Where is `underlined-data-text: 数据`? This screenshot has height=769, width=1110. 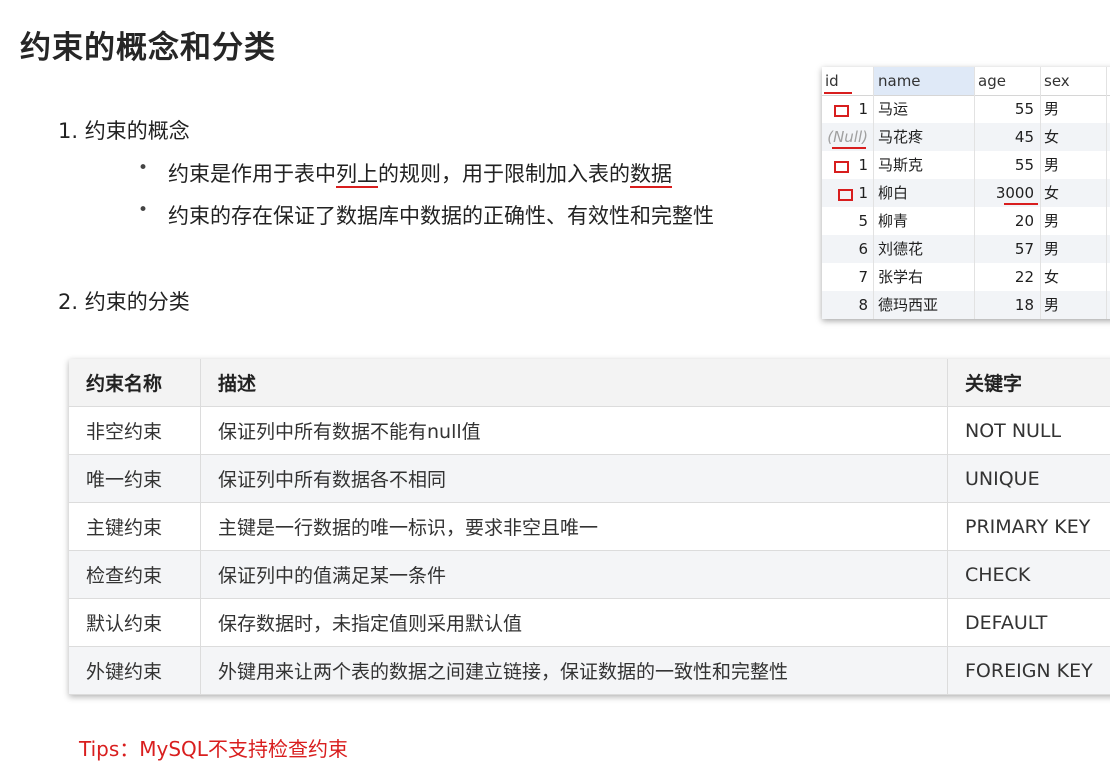 underlined-data-text: 数据 is located at coordinates (651, 174).